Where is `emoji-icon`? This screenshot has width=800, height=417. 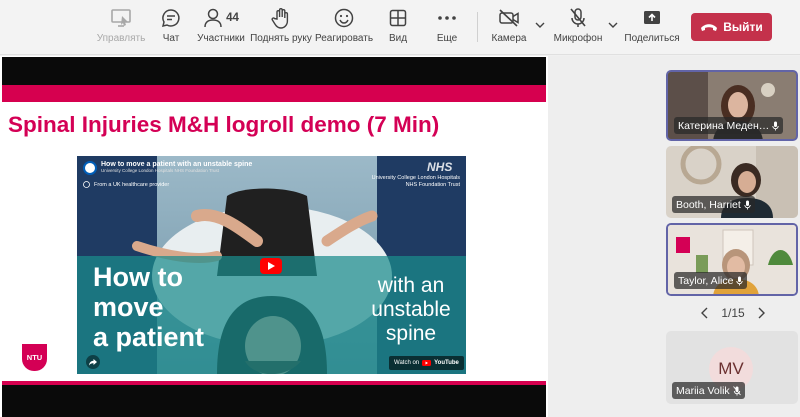 emoji-icon is located at coordinates (344, 18).